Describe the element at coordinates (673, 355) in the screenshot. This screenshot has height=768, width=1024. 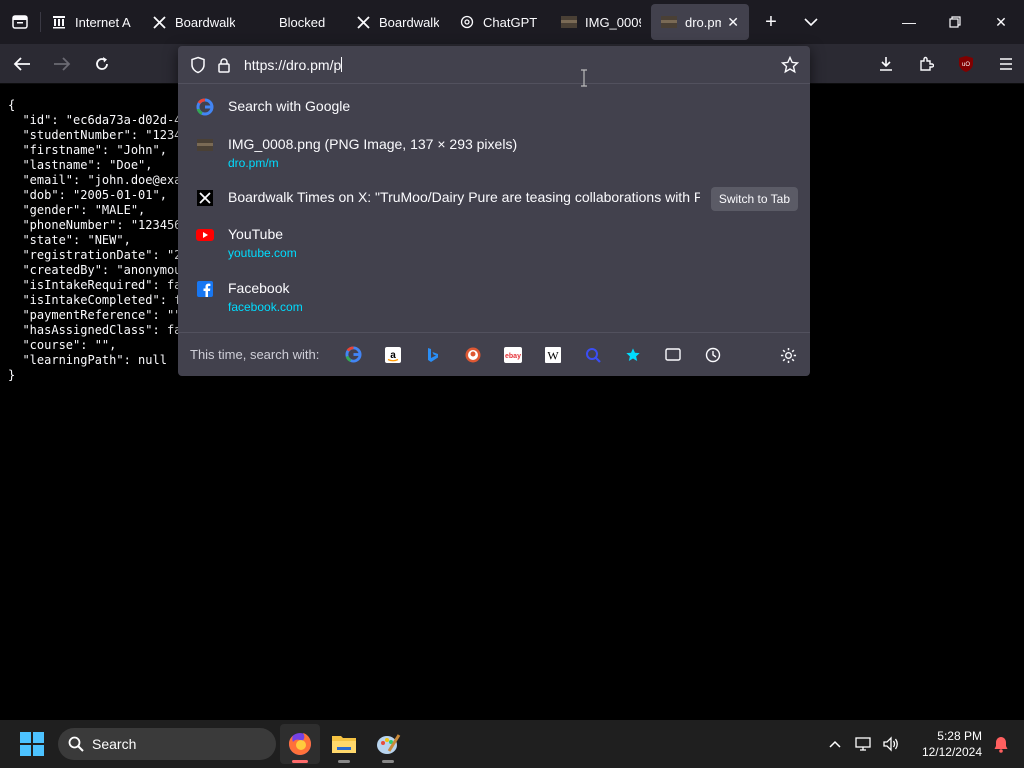
I see `tabs-icon` at that location.